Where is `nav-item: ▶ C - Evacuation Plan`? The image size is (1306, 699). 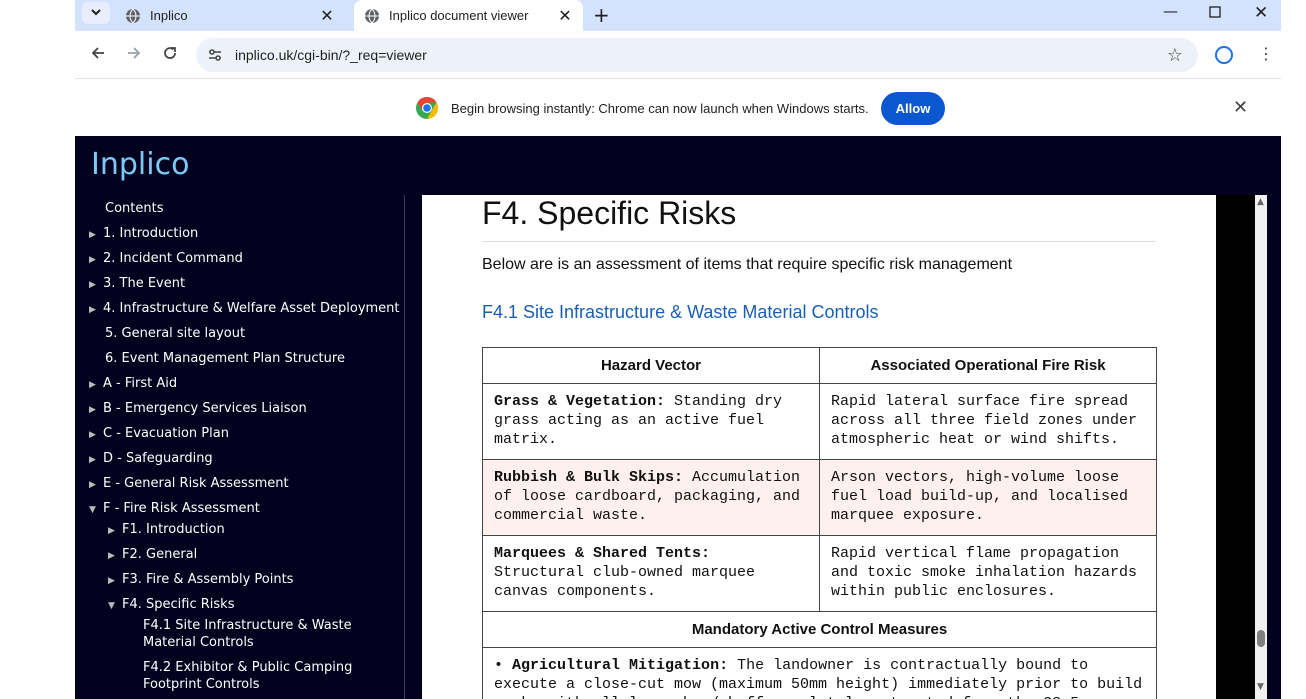
nav-item: ▶ C - Evacuation Plan is located at coordinates (159, 433).